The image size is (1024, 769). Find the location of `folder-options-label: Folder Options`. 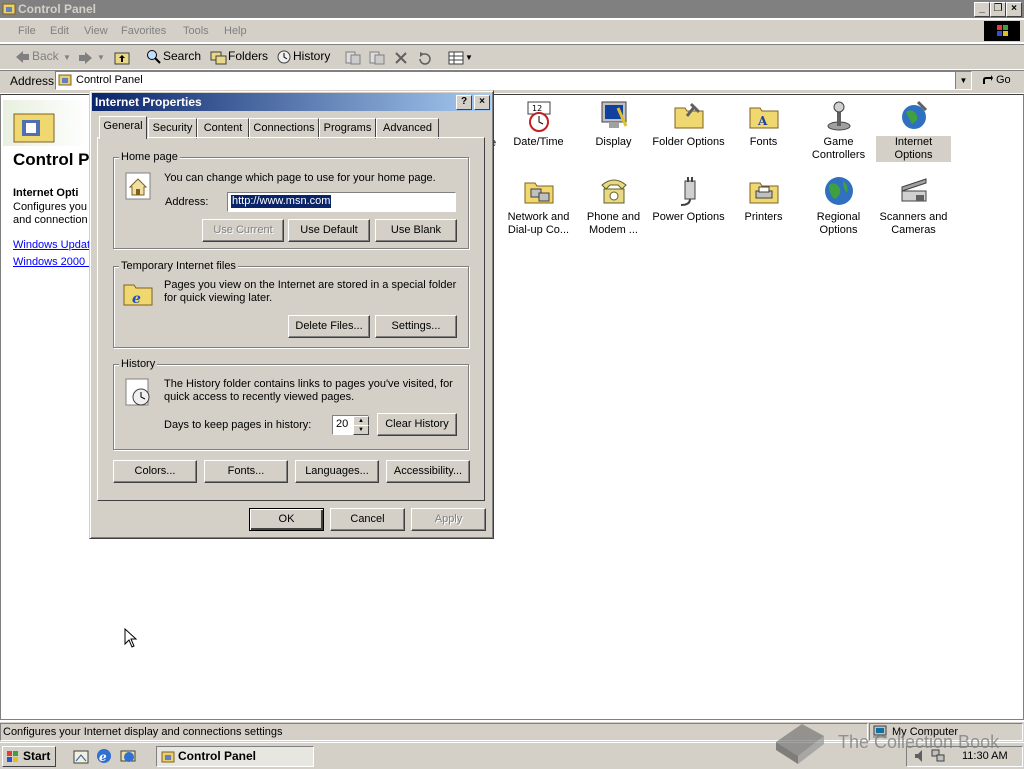

folder-options-label: Folder Options is located at coordinates (688, 142).